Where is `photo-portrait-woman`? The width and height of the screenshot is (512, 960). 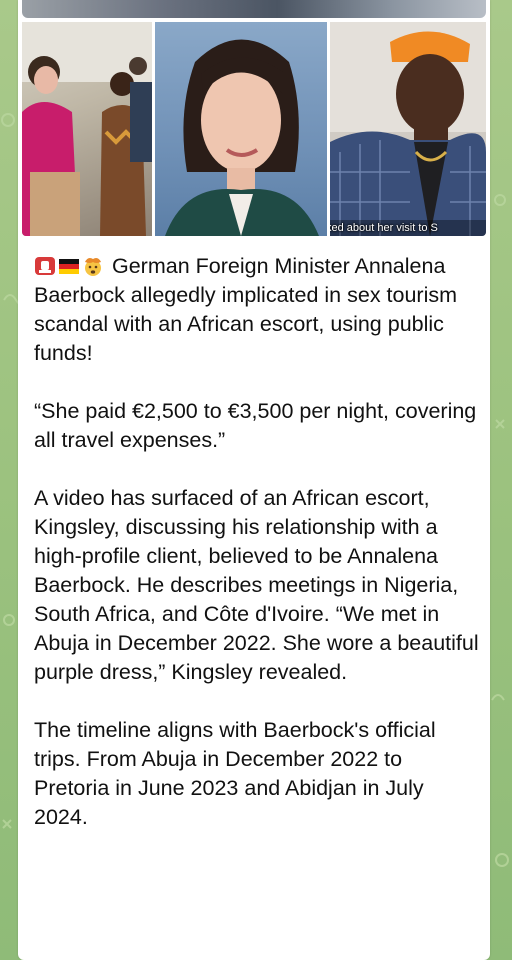
photo-portrait-woman is located at coordinates (241, 129).